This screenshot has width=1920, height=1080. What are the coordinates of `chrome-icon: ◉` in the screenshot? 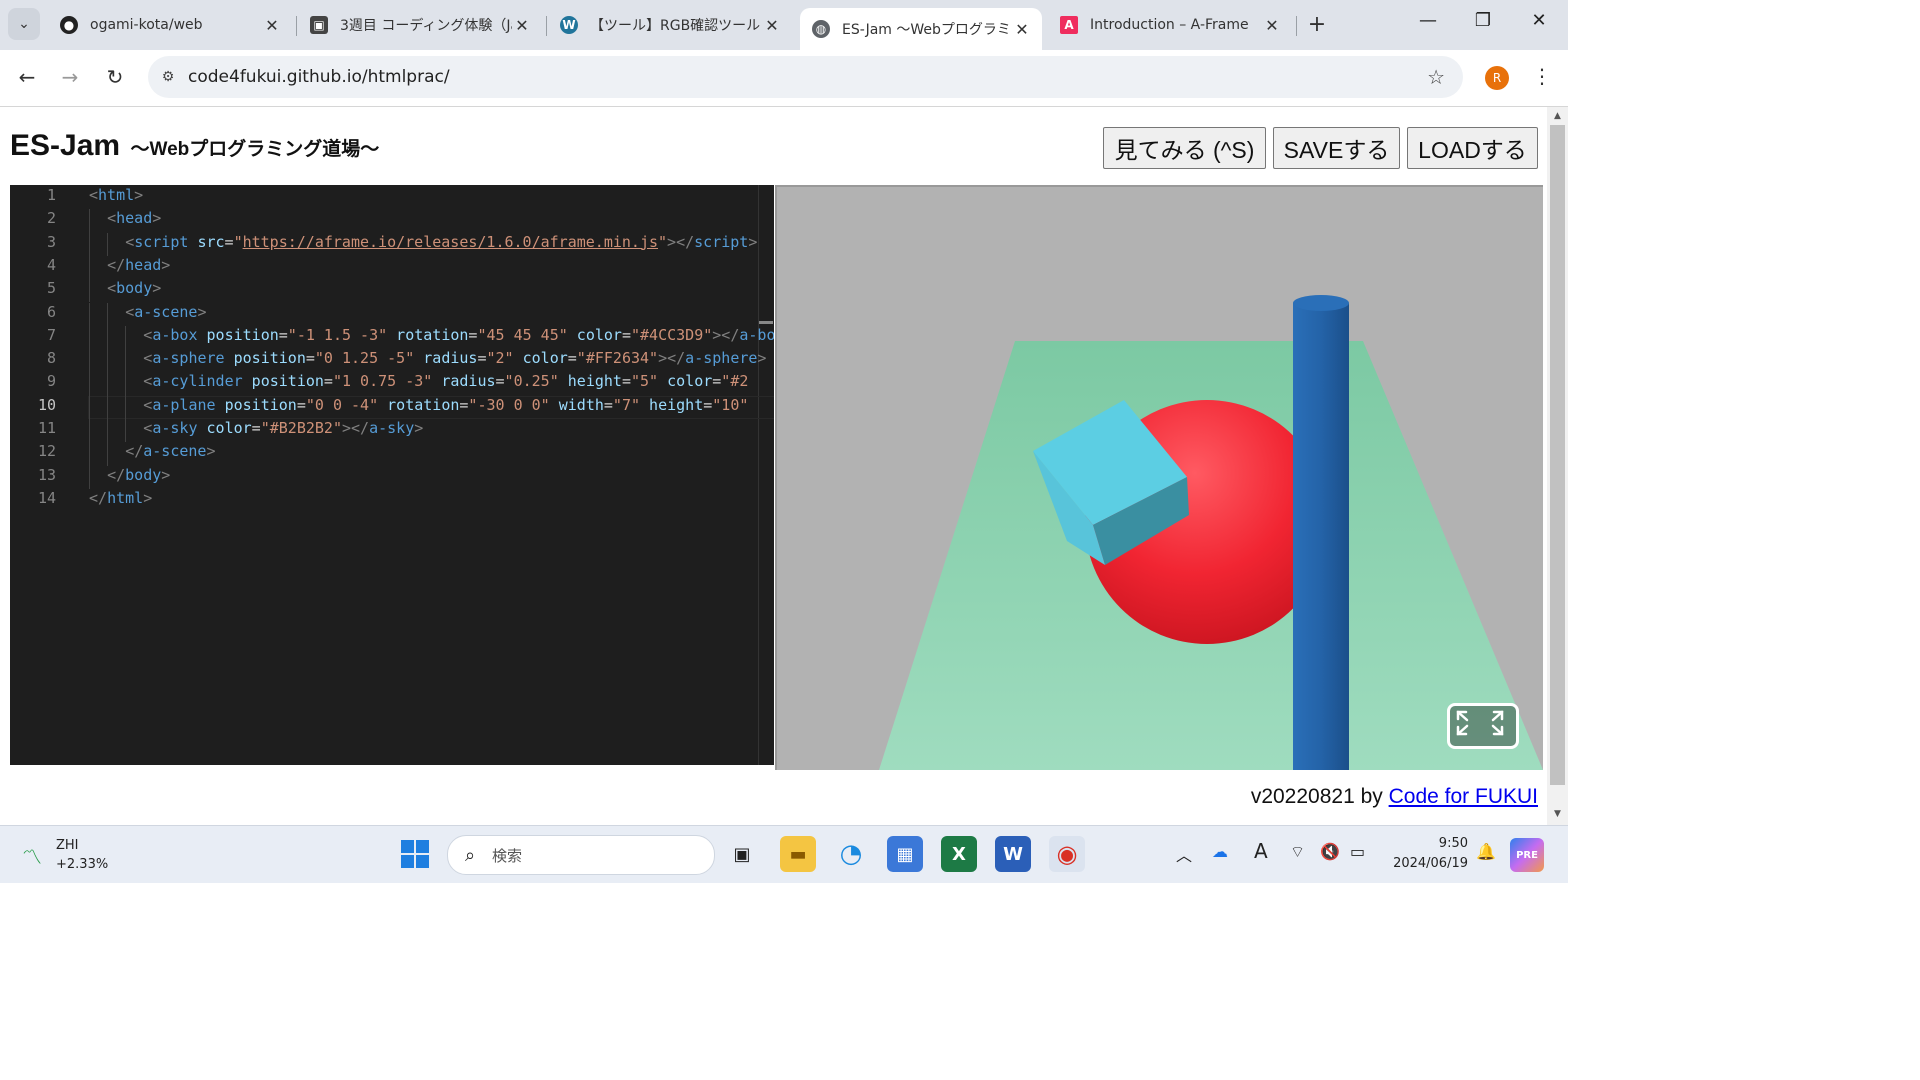 It's located at (1067, 854).